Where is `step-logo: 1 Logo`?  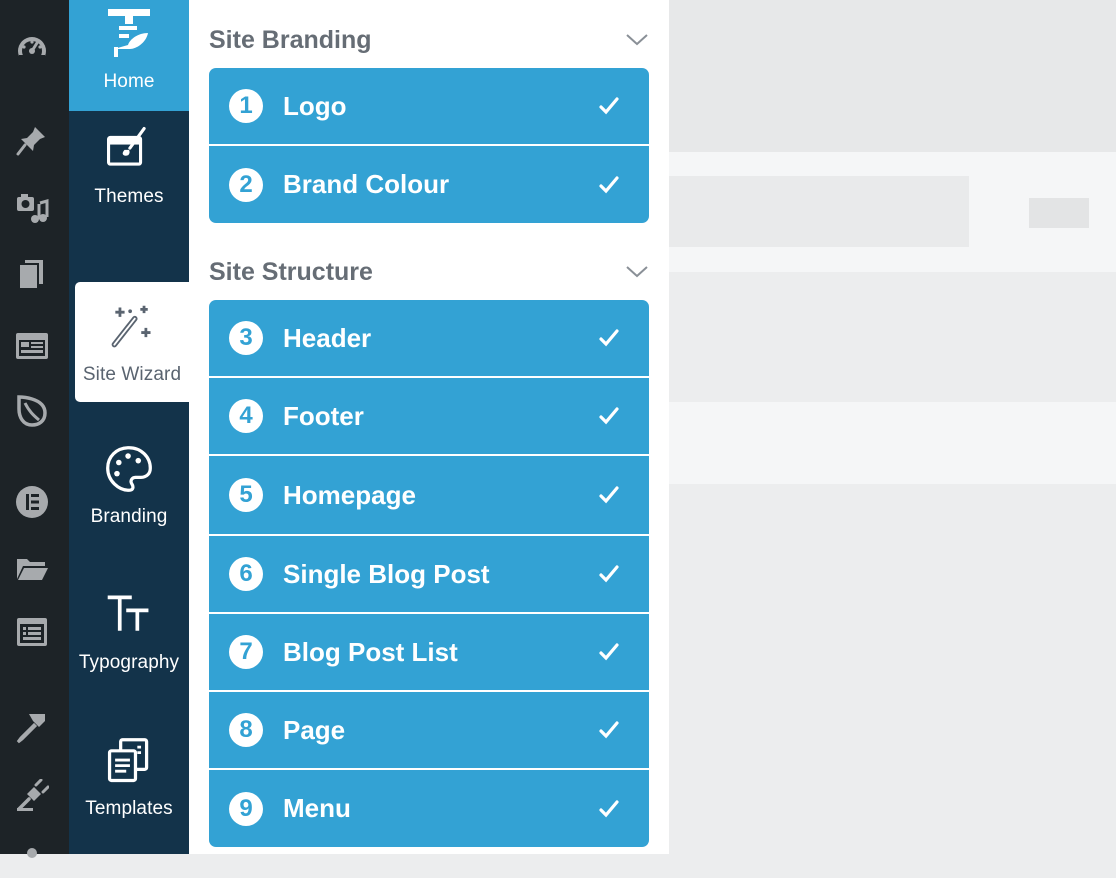 step-logo: 1 Logo is located at coordinates (429, 107).